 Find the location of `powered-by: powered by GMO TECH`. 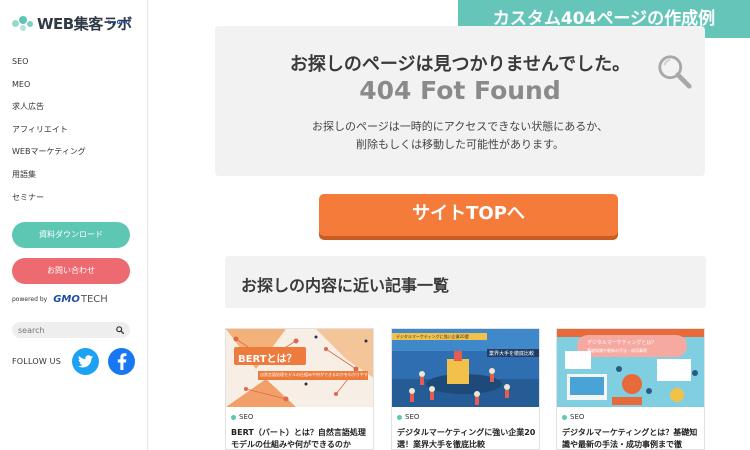

powered-by: powered by GMO TECH is located at coordinates (60, 299).